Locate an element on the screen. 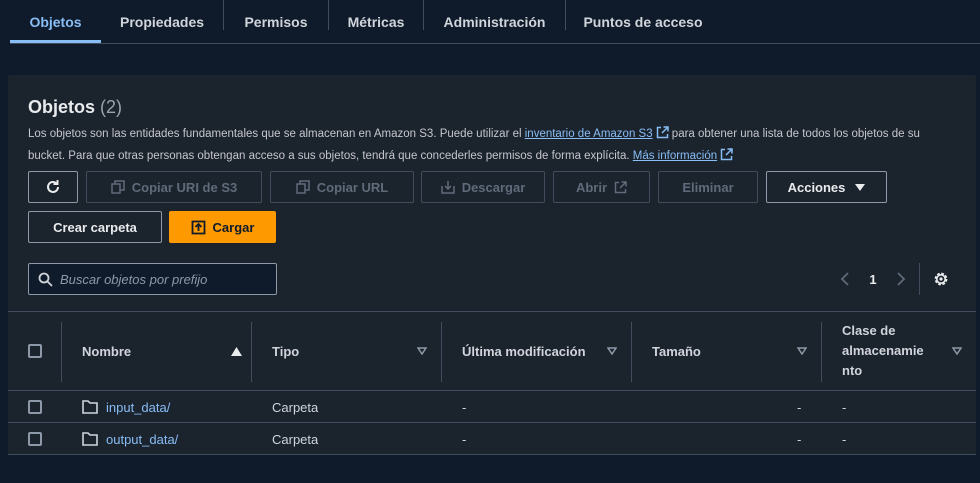 The image size is (980, 483). create-folder-label: Crear carpeta is located at coordinates (95, 227).